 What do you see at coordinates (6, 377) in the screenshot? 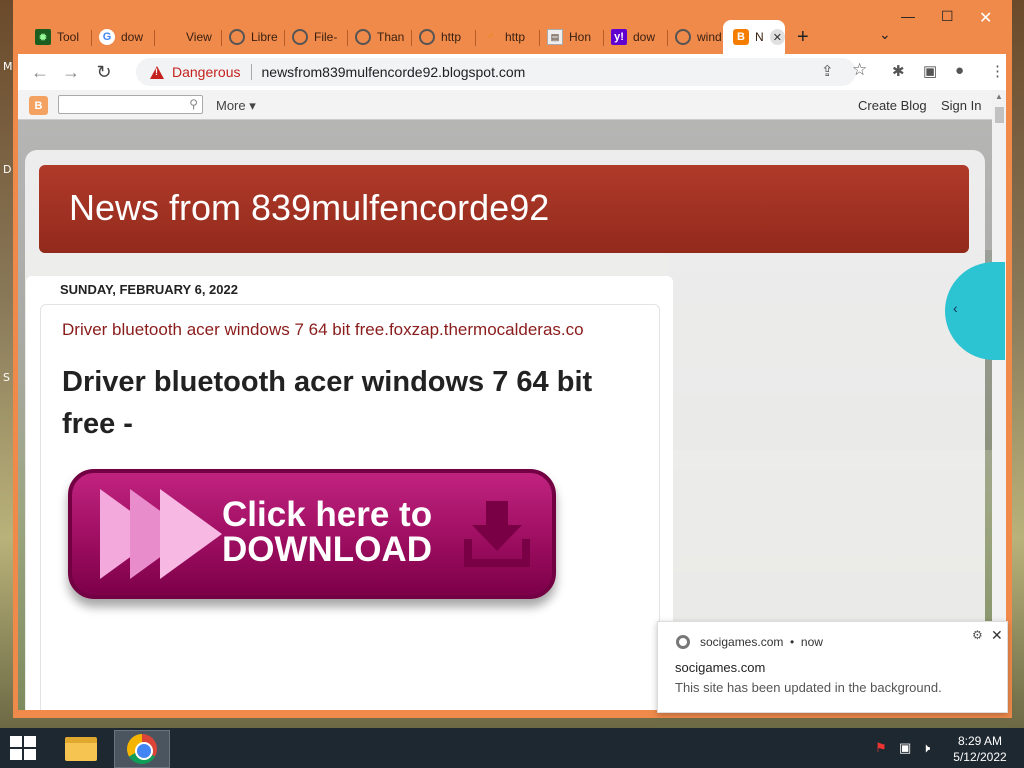
I see `desktop-icon-label: S` at bounding box center [6, 377].